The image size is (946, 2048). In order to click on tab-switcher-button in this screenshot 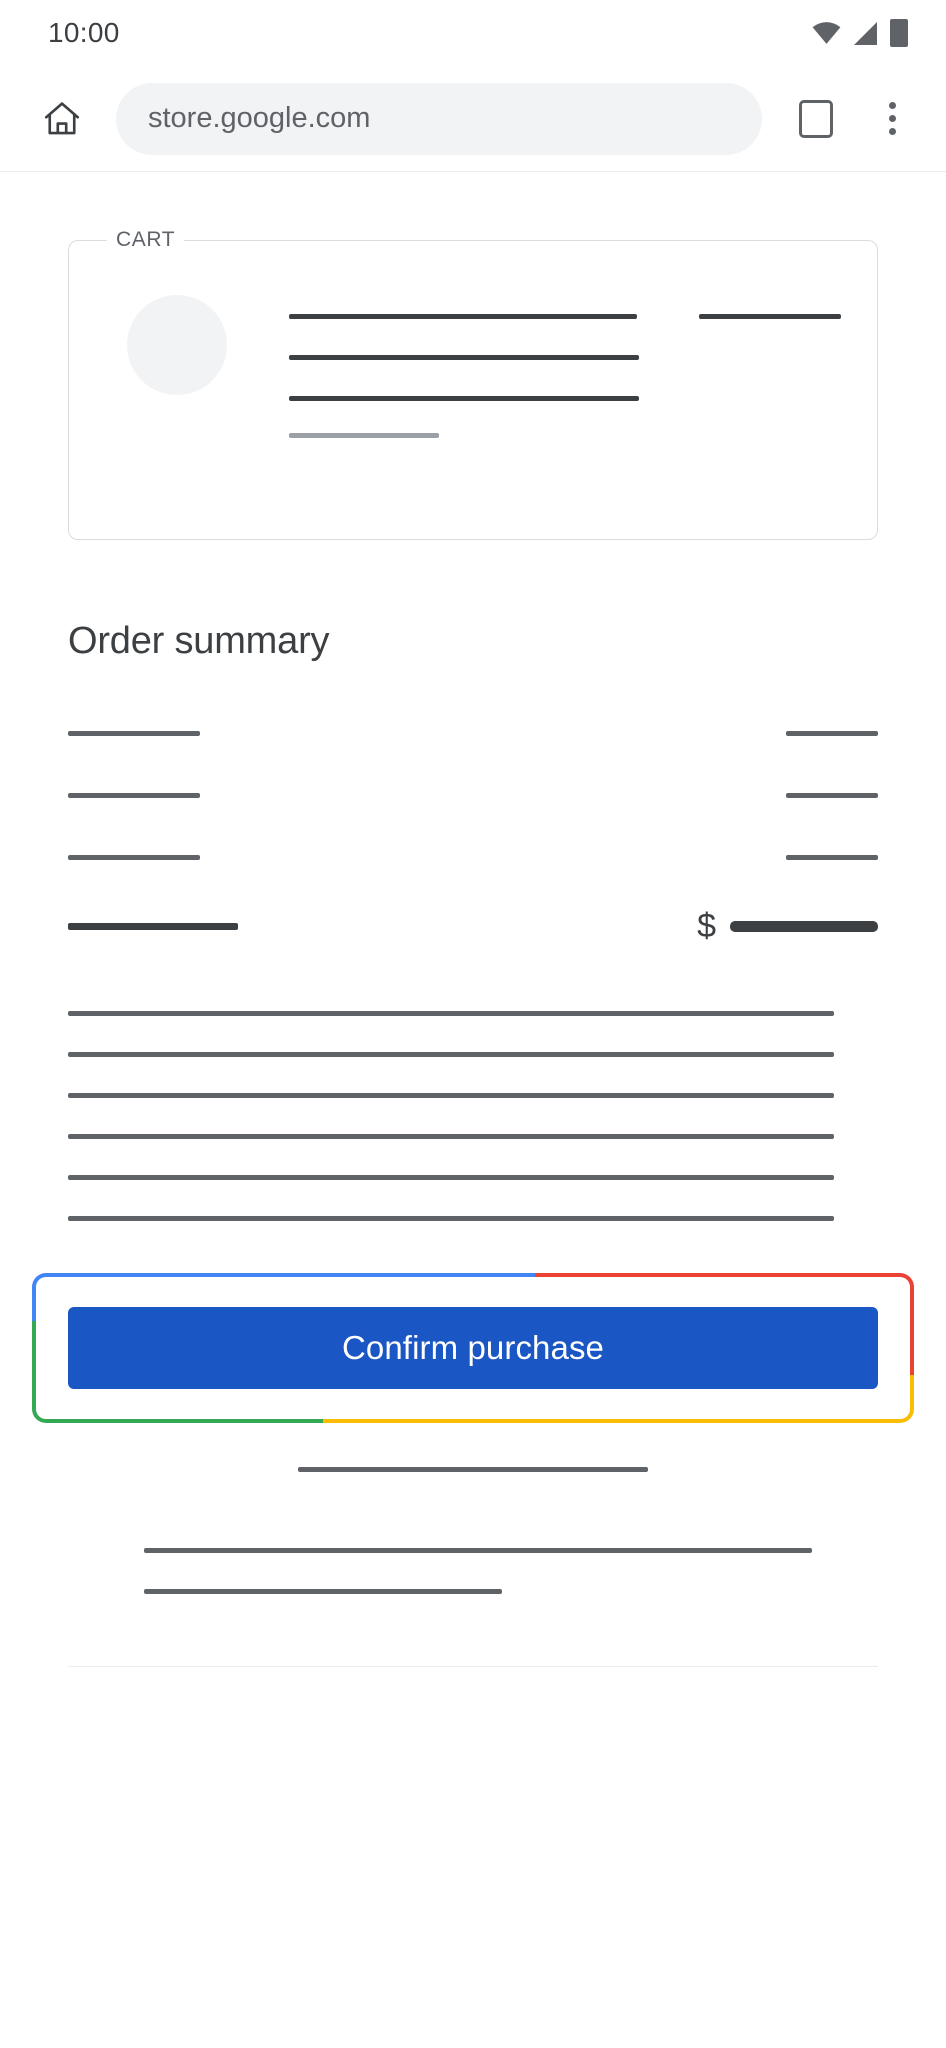, I will do `click(816, 119)`.